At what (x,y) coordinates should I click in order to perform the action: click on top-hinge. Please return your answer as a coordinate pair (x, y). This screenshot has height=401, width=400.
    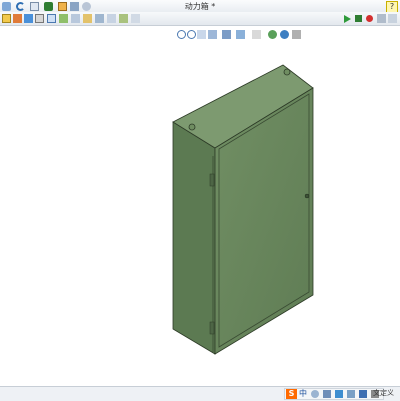
    Looking at the image, I should click on (212, 180).